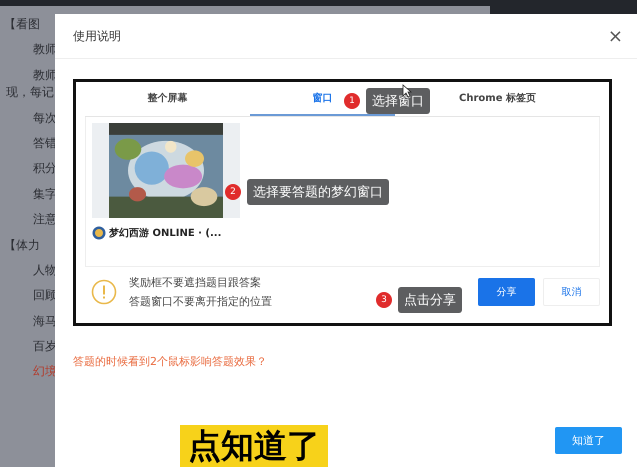 This screenshot has height=467, width=637. I want to click on cancel-button: 取消, so click(571, 292).